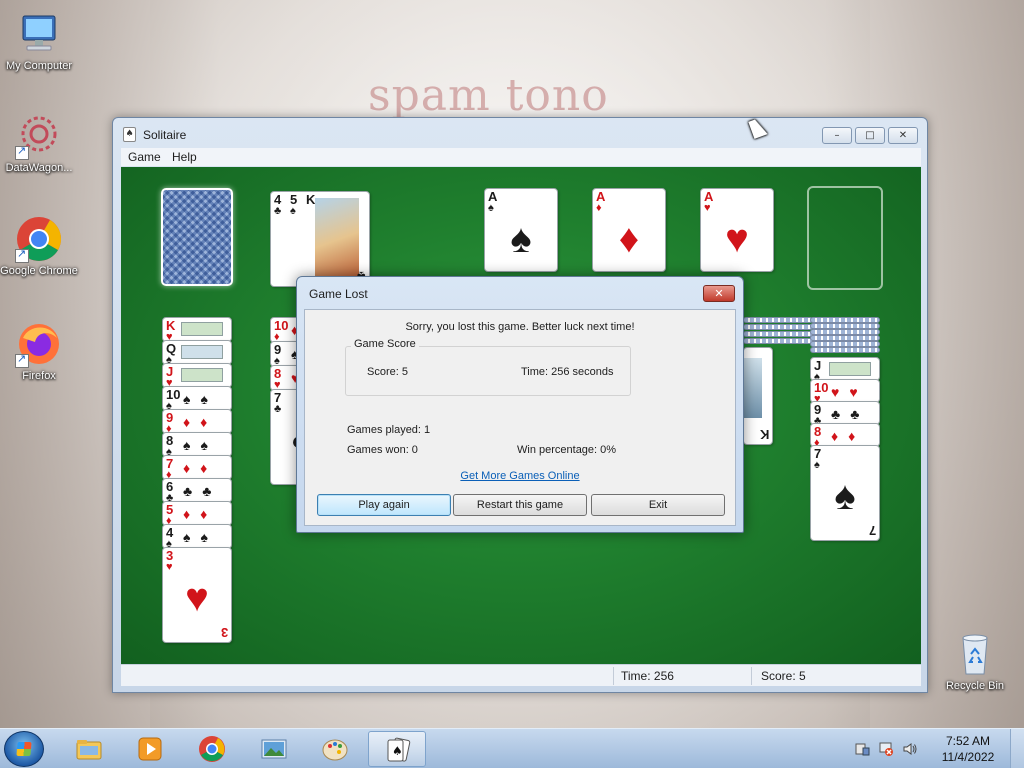 This screenshot has height=768, width=1024. What do you see at coordinates (629, 239) in the screenshot?
I see `diamond-icon: ♦` at bounding box center [629, 239].